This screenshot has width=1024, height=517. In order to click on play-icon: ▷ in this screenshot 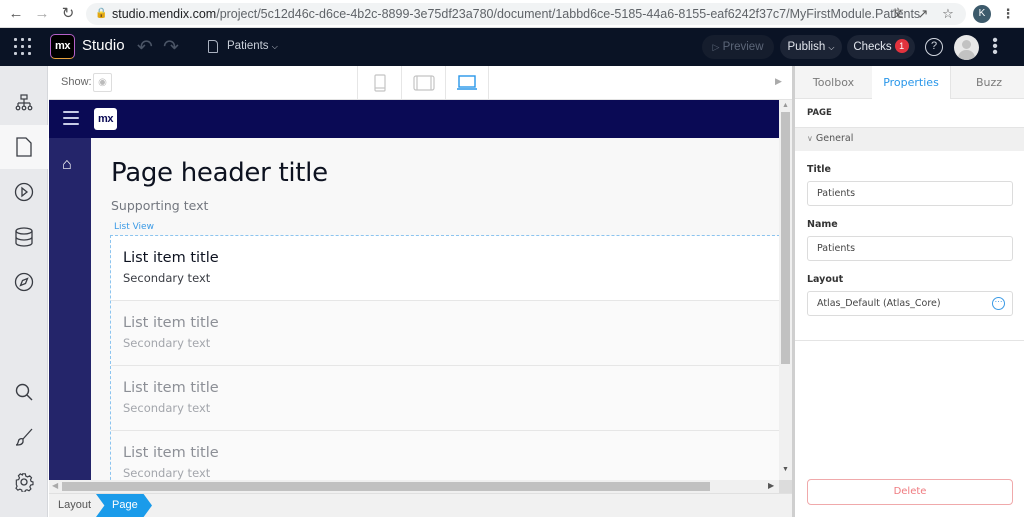, I will do `click(716, 47)`.